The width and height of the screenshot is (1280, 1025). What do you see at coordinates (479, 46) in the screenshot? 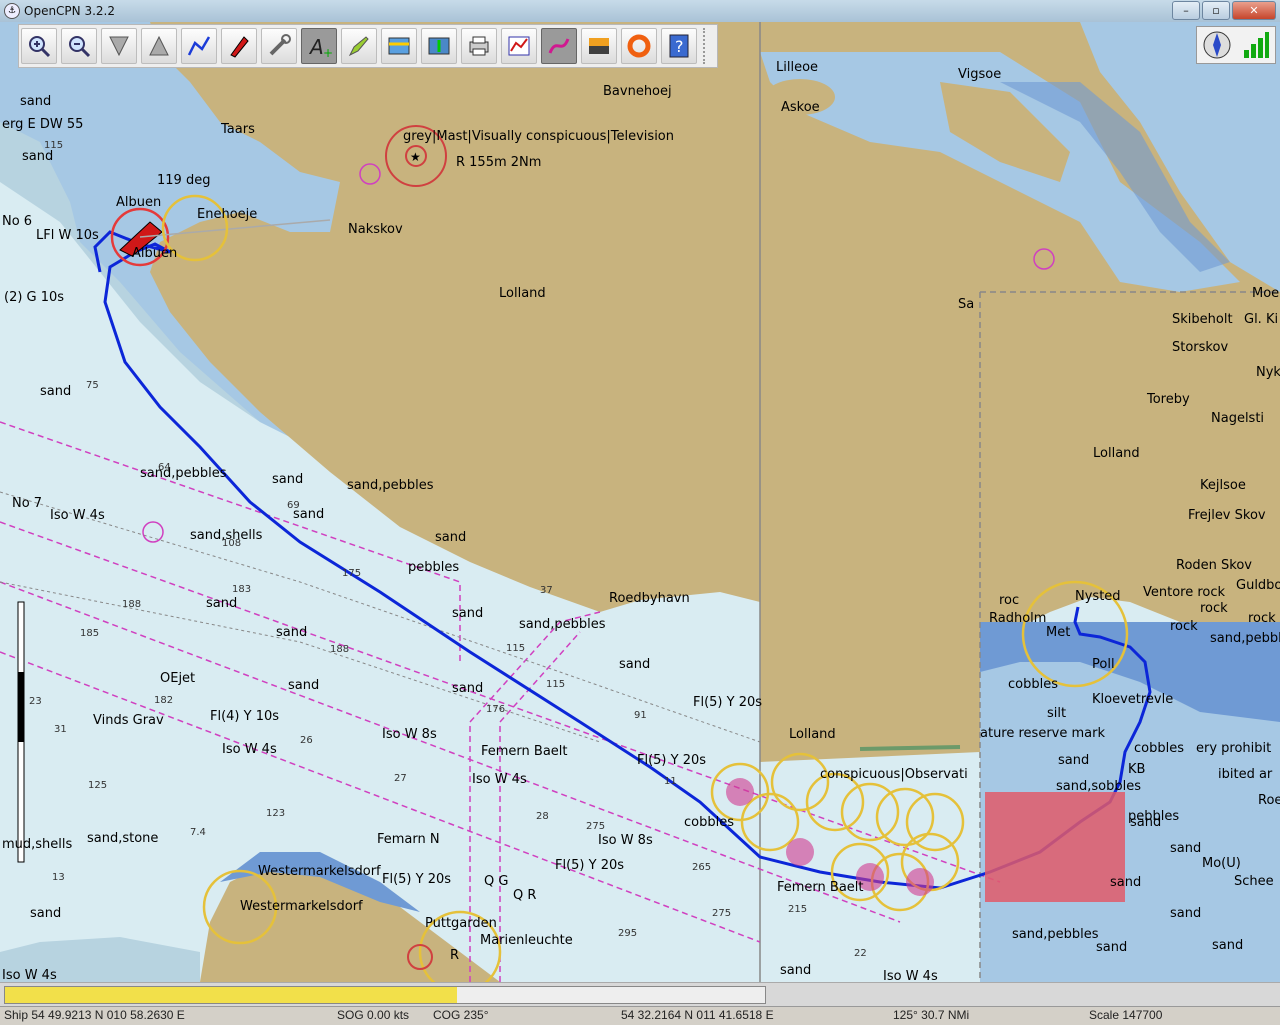
I see `print-button` at bounding box center [479, 46].